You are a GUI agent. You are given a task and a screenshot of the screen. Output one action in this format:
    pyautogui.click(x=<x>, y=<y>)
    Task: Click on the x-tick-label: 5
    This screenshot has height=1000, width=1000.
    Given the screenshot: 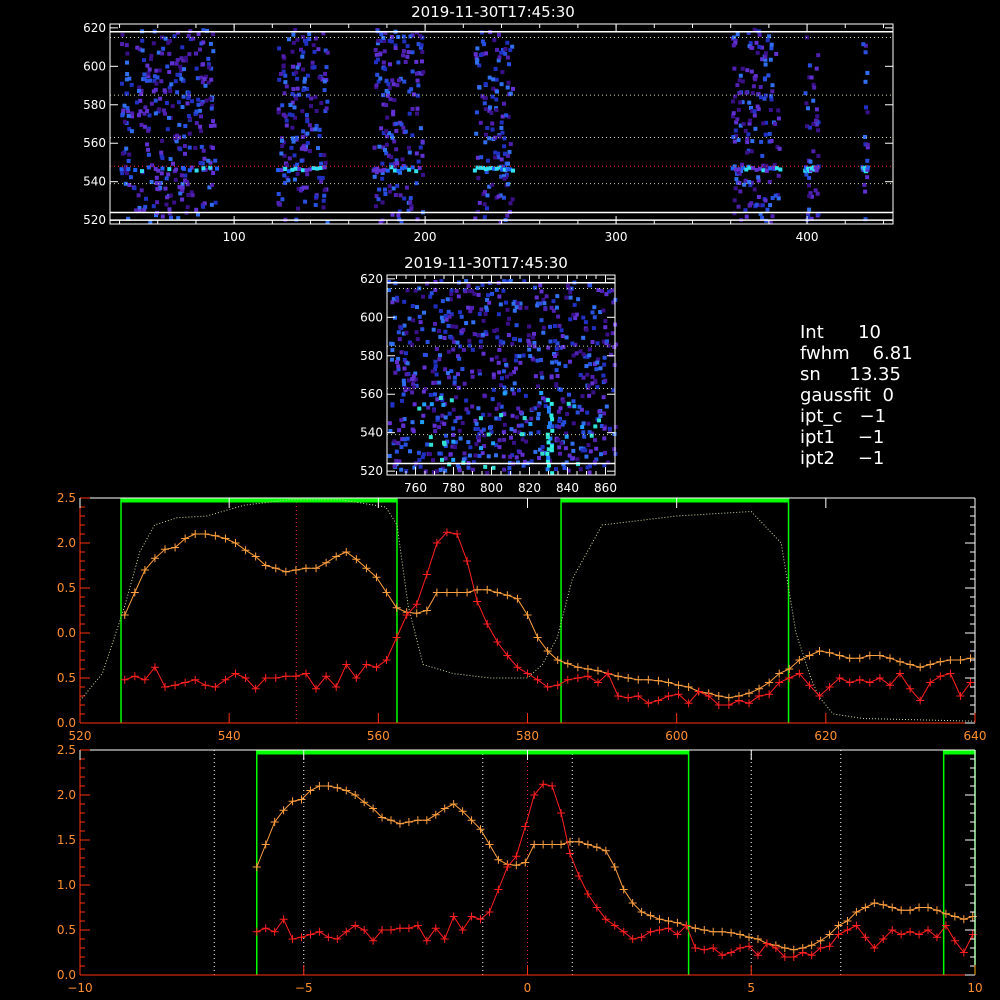 What is the action you would take?
    pyautogui.click(x=751, y=988)
    